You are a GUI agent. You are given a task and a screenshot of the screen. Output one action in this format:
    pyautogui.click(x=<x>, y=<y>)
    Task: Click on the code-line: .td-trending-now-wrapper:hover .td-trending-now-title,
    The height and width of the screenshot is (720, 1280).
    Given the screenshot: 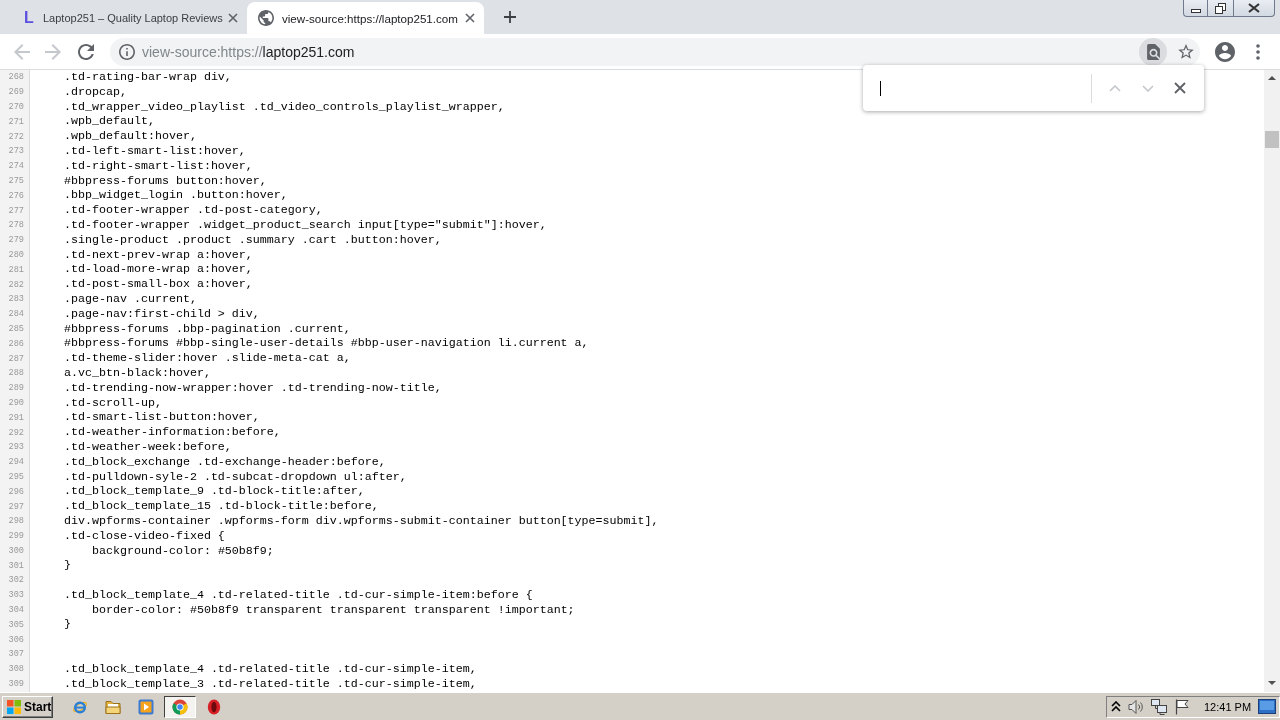 What is the action you would take?
    pyautogui.click(x=253, y=387)
    